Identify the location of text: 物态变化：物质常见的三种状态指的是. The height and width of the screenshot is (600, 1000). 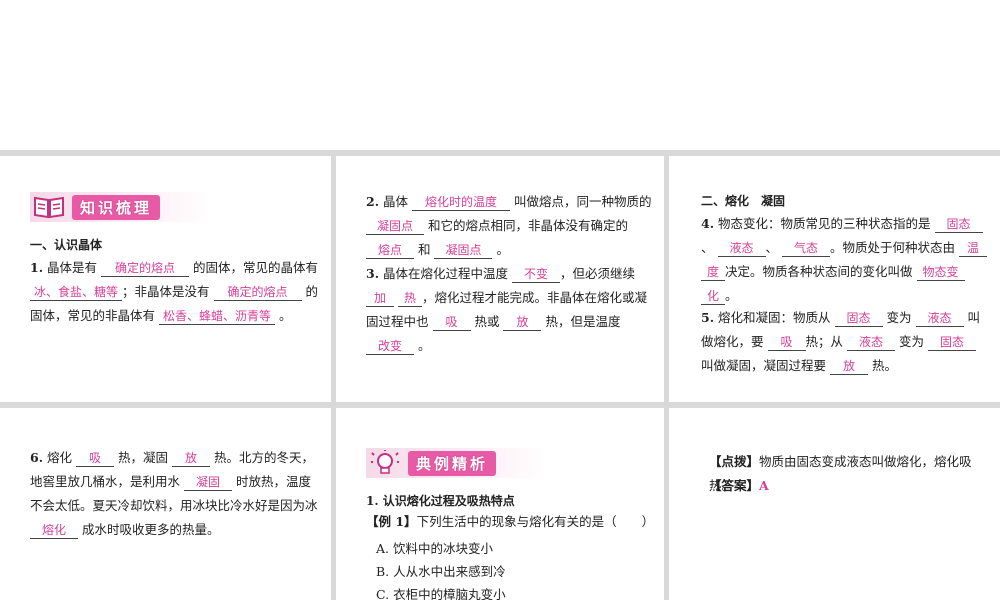
(824, 223).